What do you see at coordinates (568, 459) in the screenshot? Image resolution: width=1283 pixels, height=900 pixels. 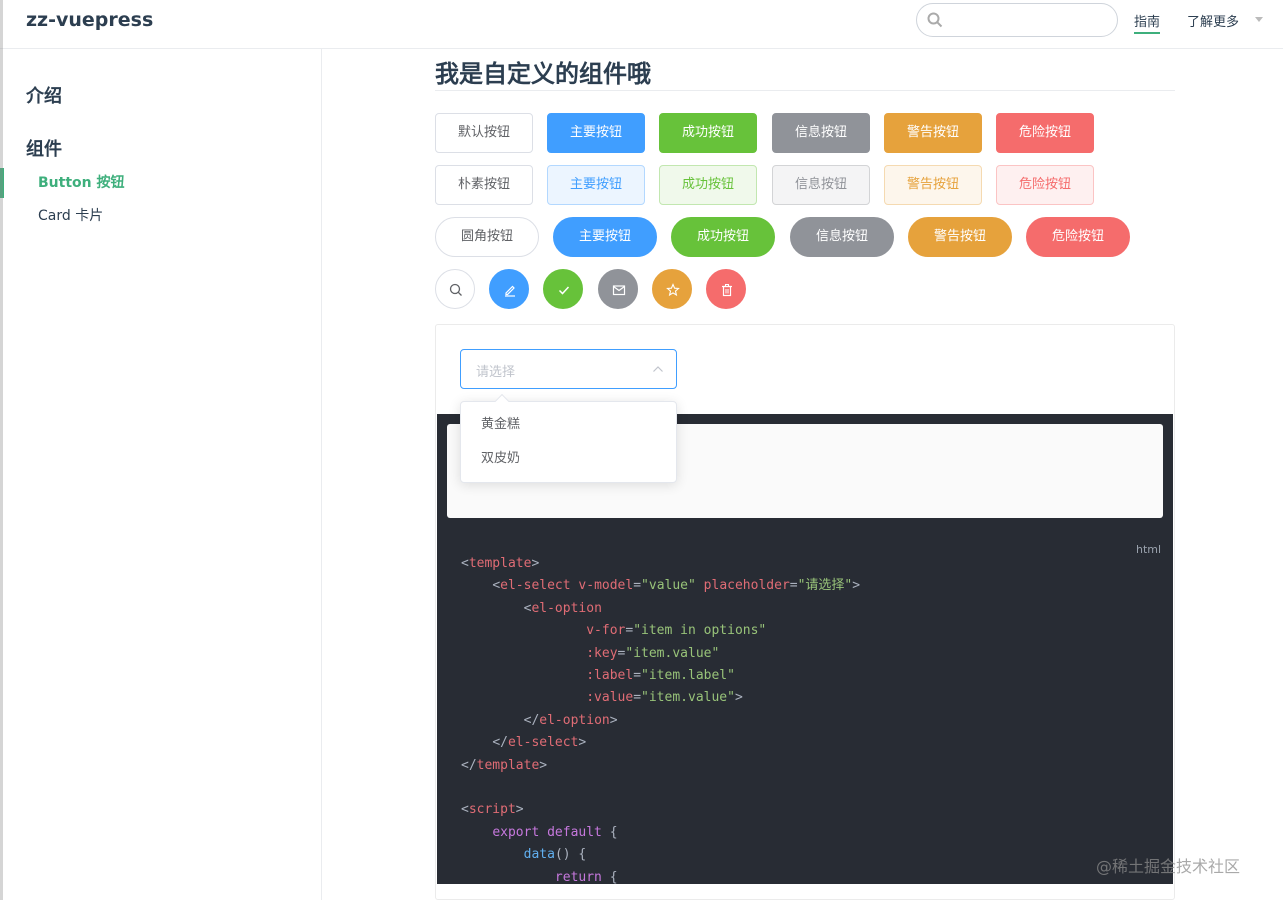 I see `select-option: 双皮奶` at bounding box center [568, 459].